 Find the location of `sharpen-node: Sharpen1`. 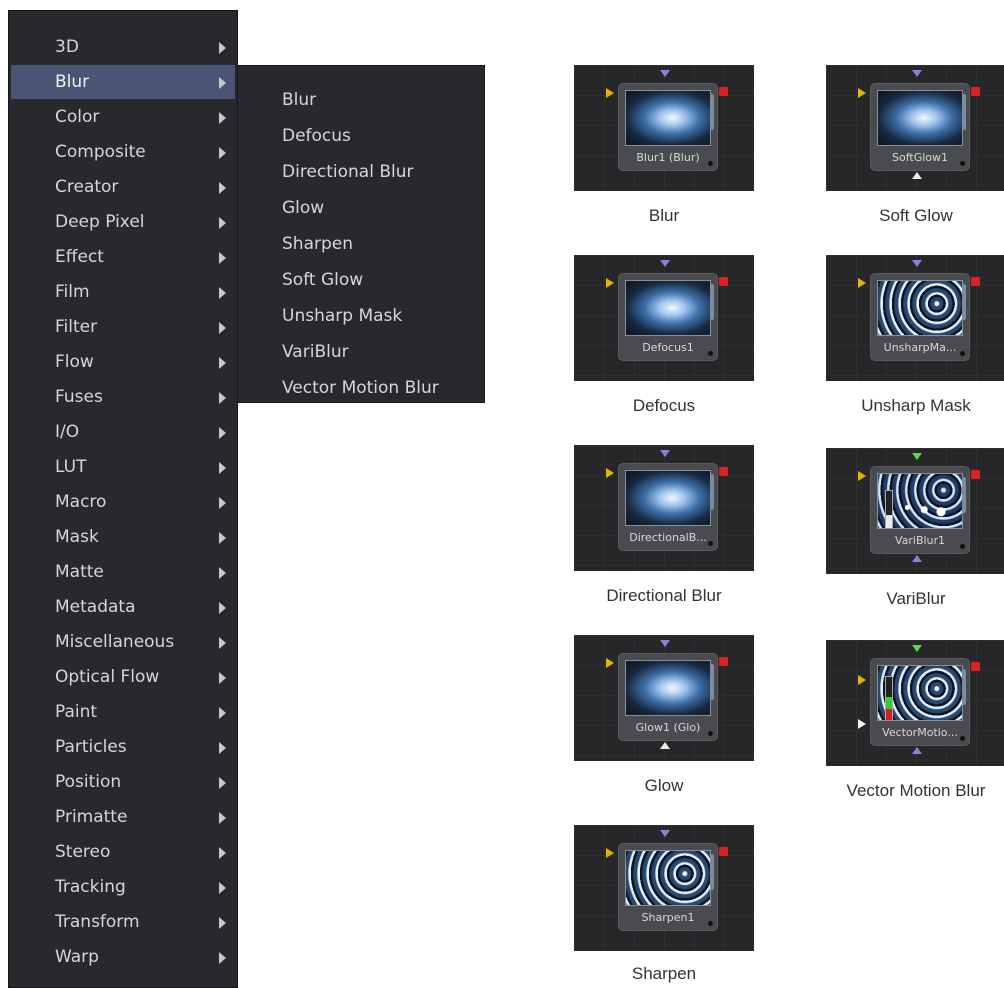

sharpen-node: Sharpen1 is located at coordinates (668, 887).